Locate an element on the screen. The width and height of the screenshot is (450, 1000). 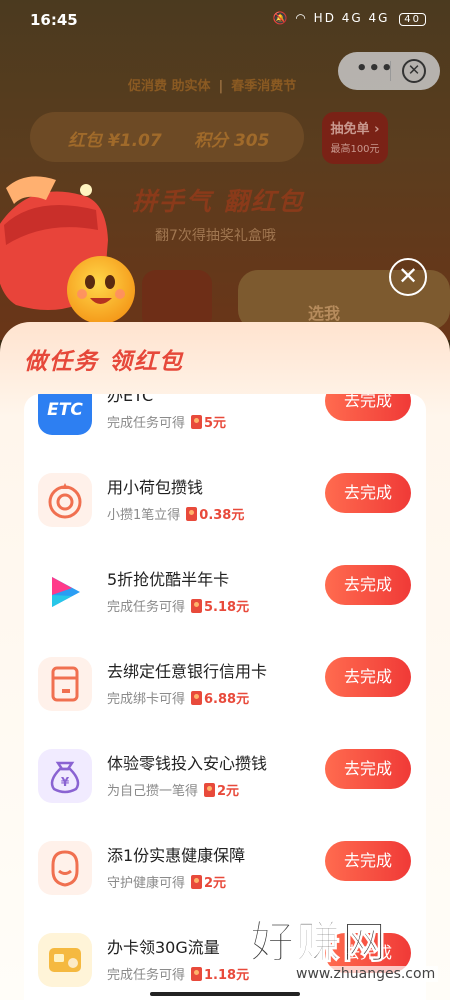
status-time: 16:45 is located at coordinates (54, 20).